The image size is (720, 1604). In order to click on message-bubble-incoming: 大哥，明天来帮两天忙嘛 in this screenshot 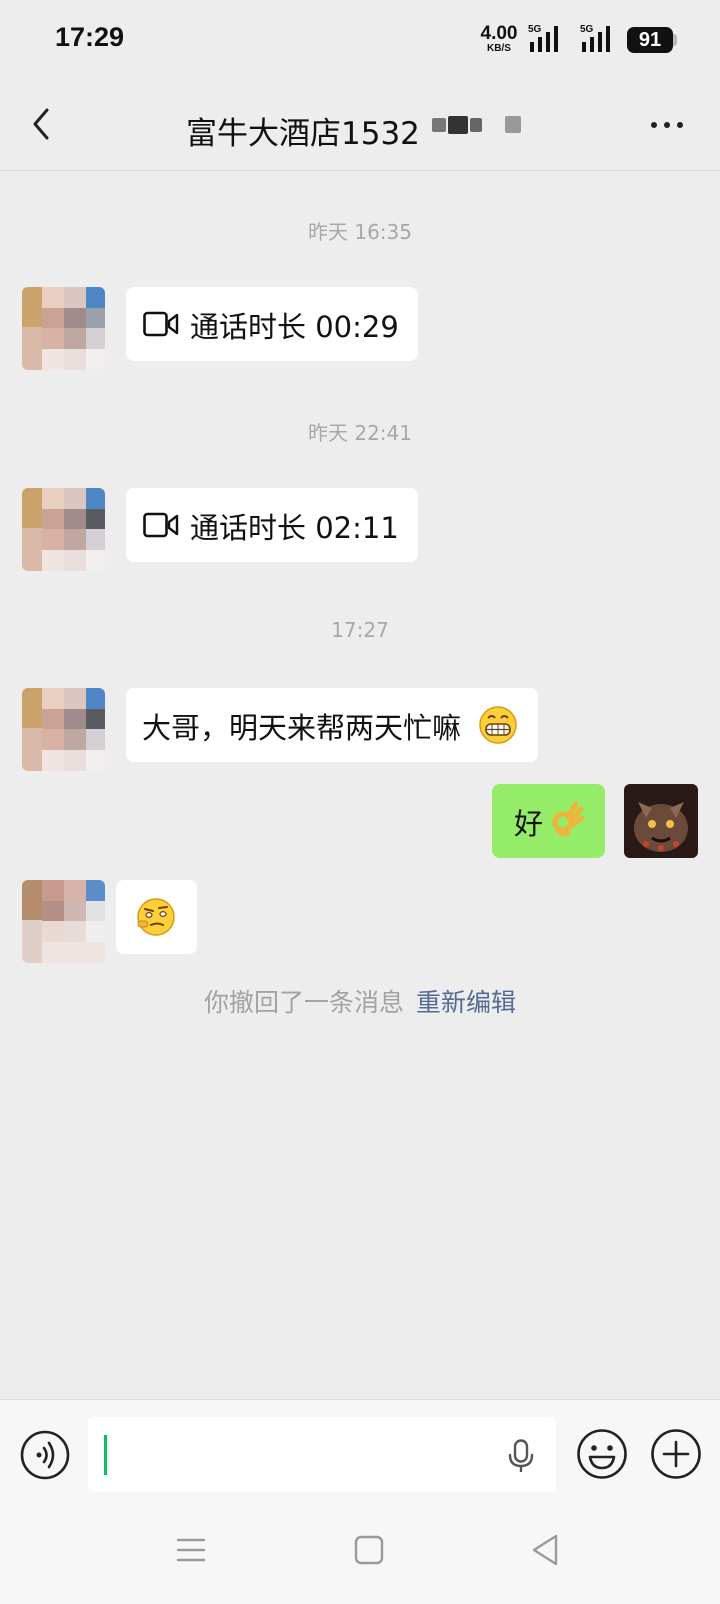, I will do `click(332, 725)`.